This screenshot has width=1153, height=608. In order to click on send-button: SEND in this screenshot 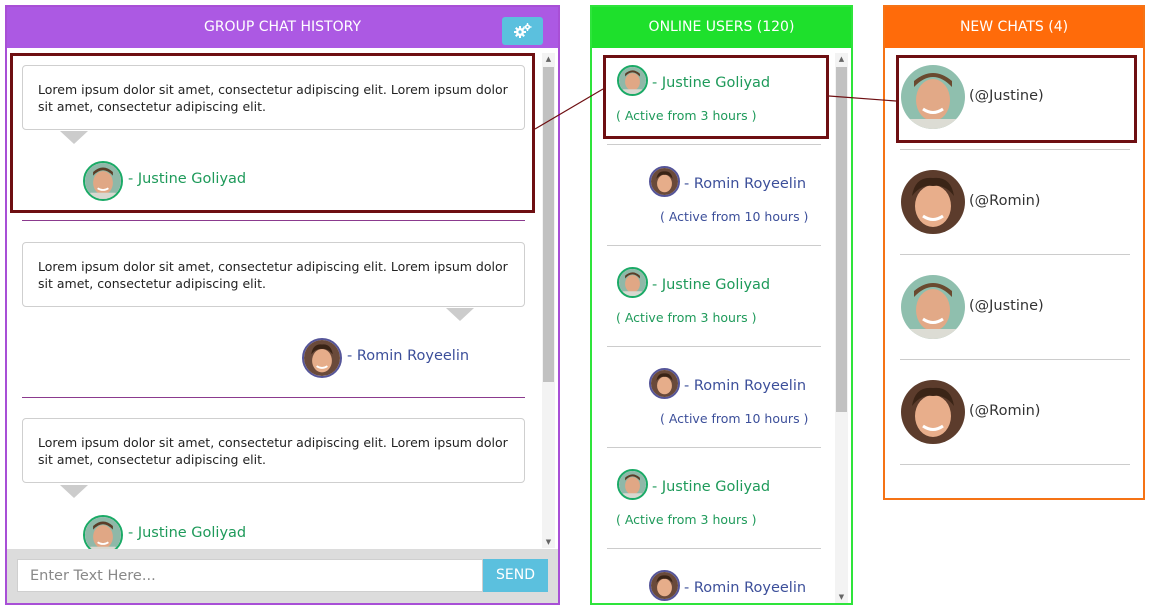, I will do `click(515, 575)`.